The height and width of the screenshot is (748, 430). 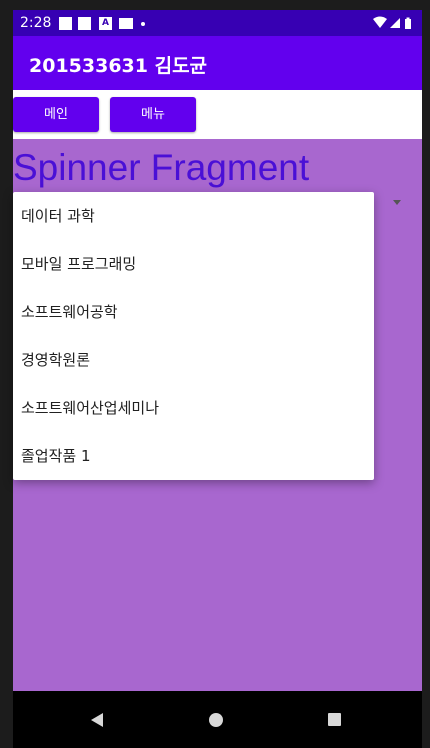 I want to click on signal-battery-icons, so click(x=392, y=22).